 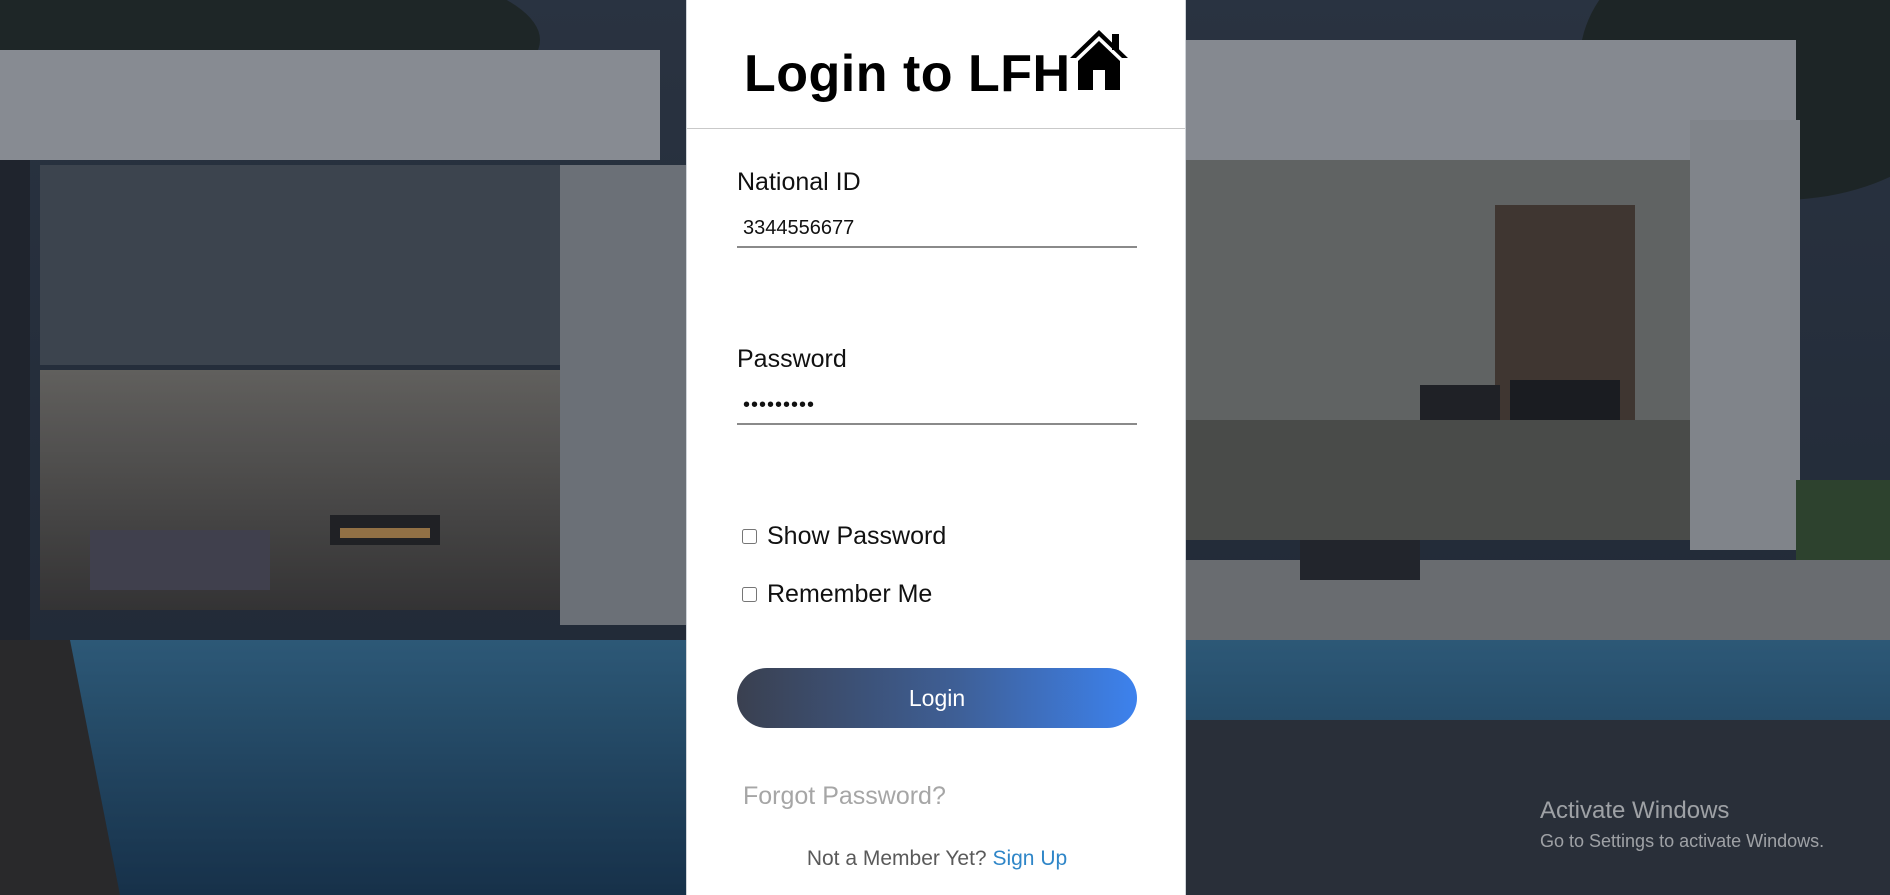 I want to click on signup-row: Not a Member Yet? Sign Up, so click(x=937, y=859).